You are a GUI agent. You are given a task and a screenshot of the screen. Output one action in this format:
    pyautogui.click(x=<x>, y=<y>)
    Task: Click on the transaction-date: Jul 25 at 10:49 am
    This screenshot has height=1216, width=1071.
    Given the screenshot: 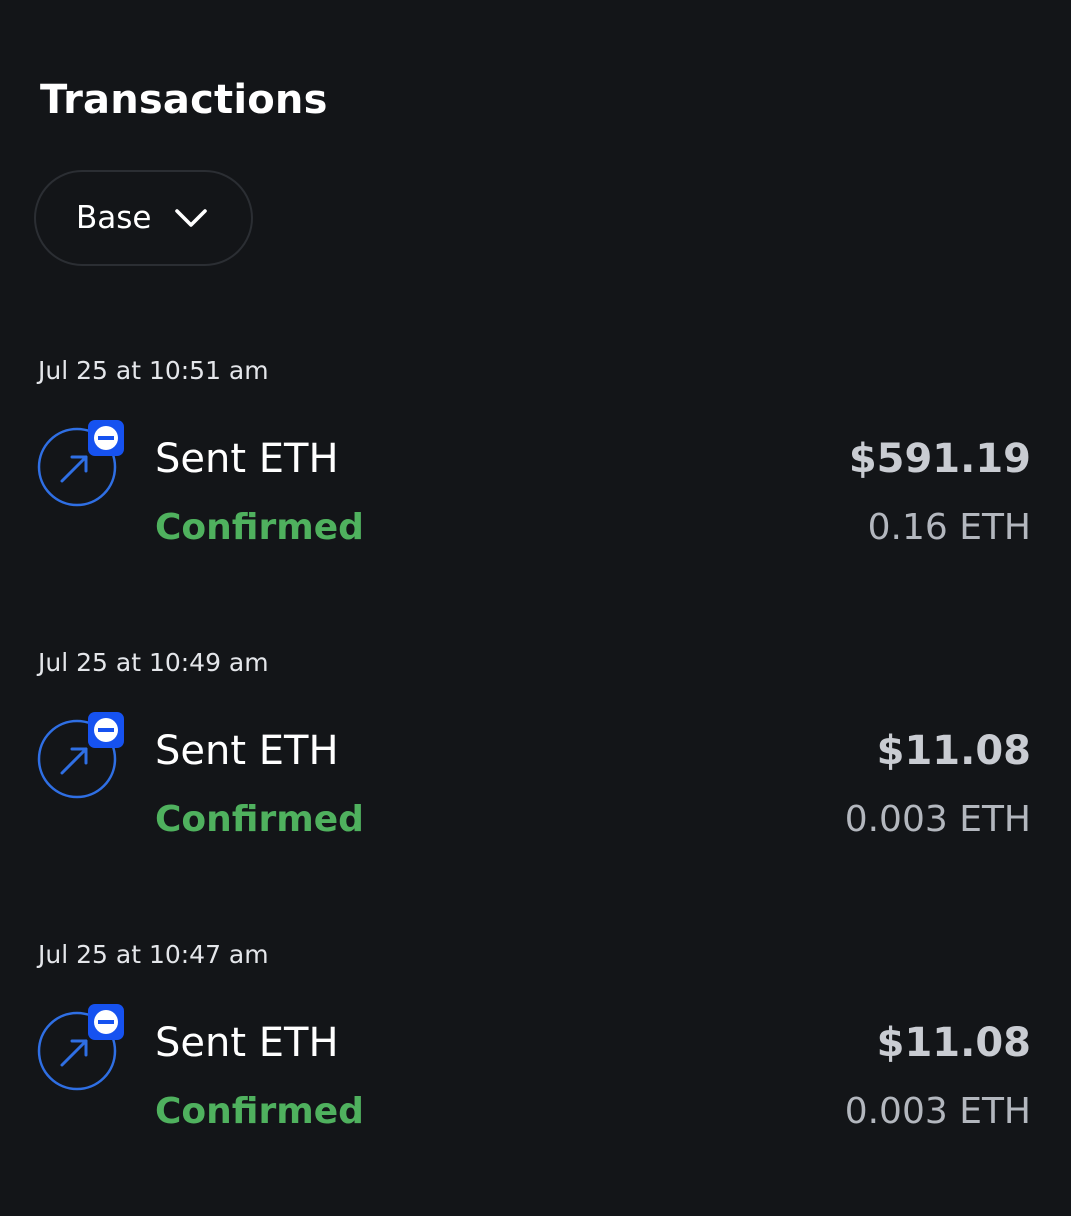 What is the action you would take?
    pyautogui.click(x=153, y=662)
    